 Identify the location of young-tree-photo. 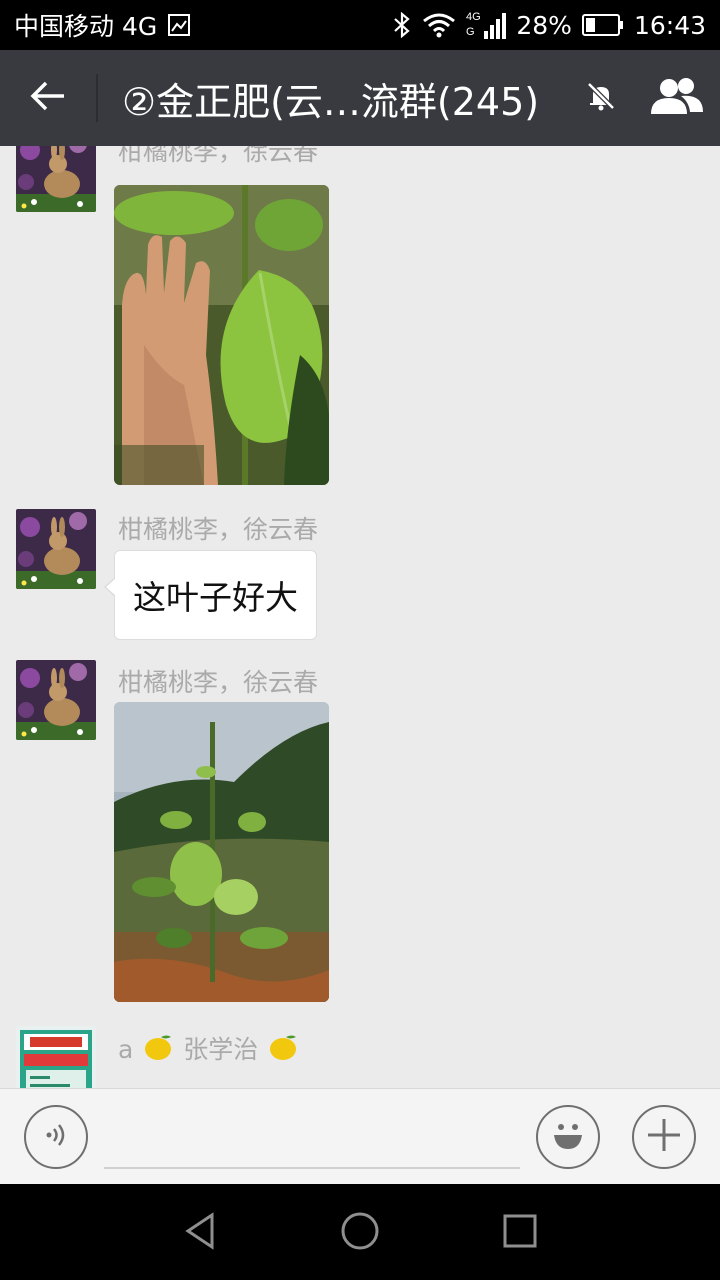
(221, 852).